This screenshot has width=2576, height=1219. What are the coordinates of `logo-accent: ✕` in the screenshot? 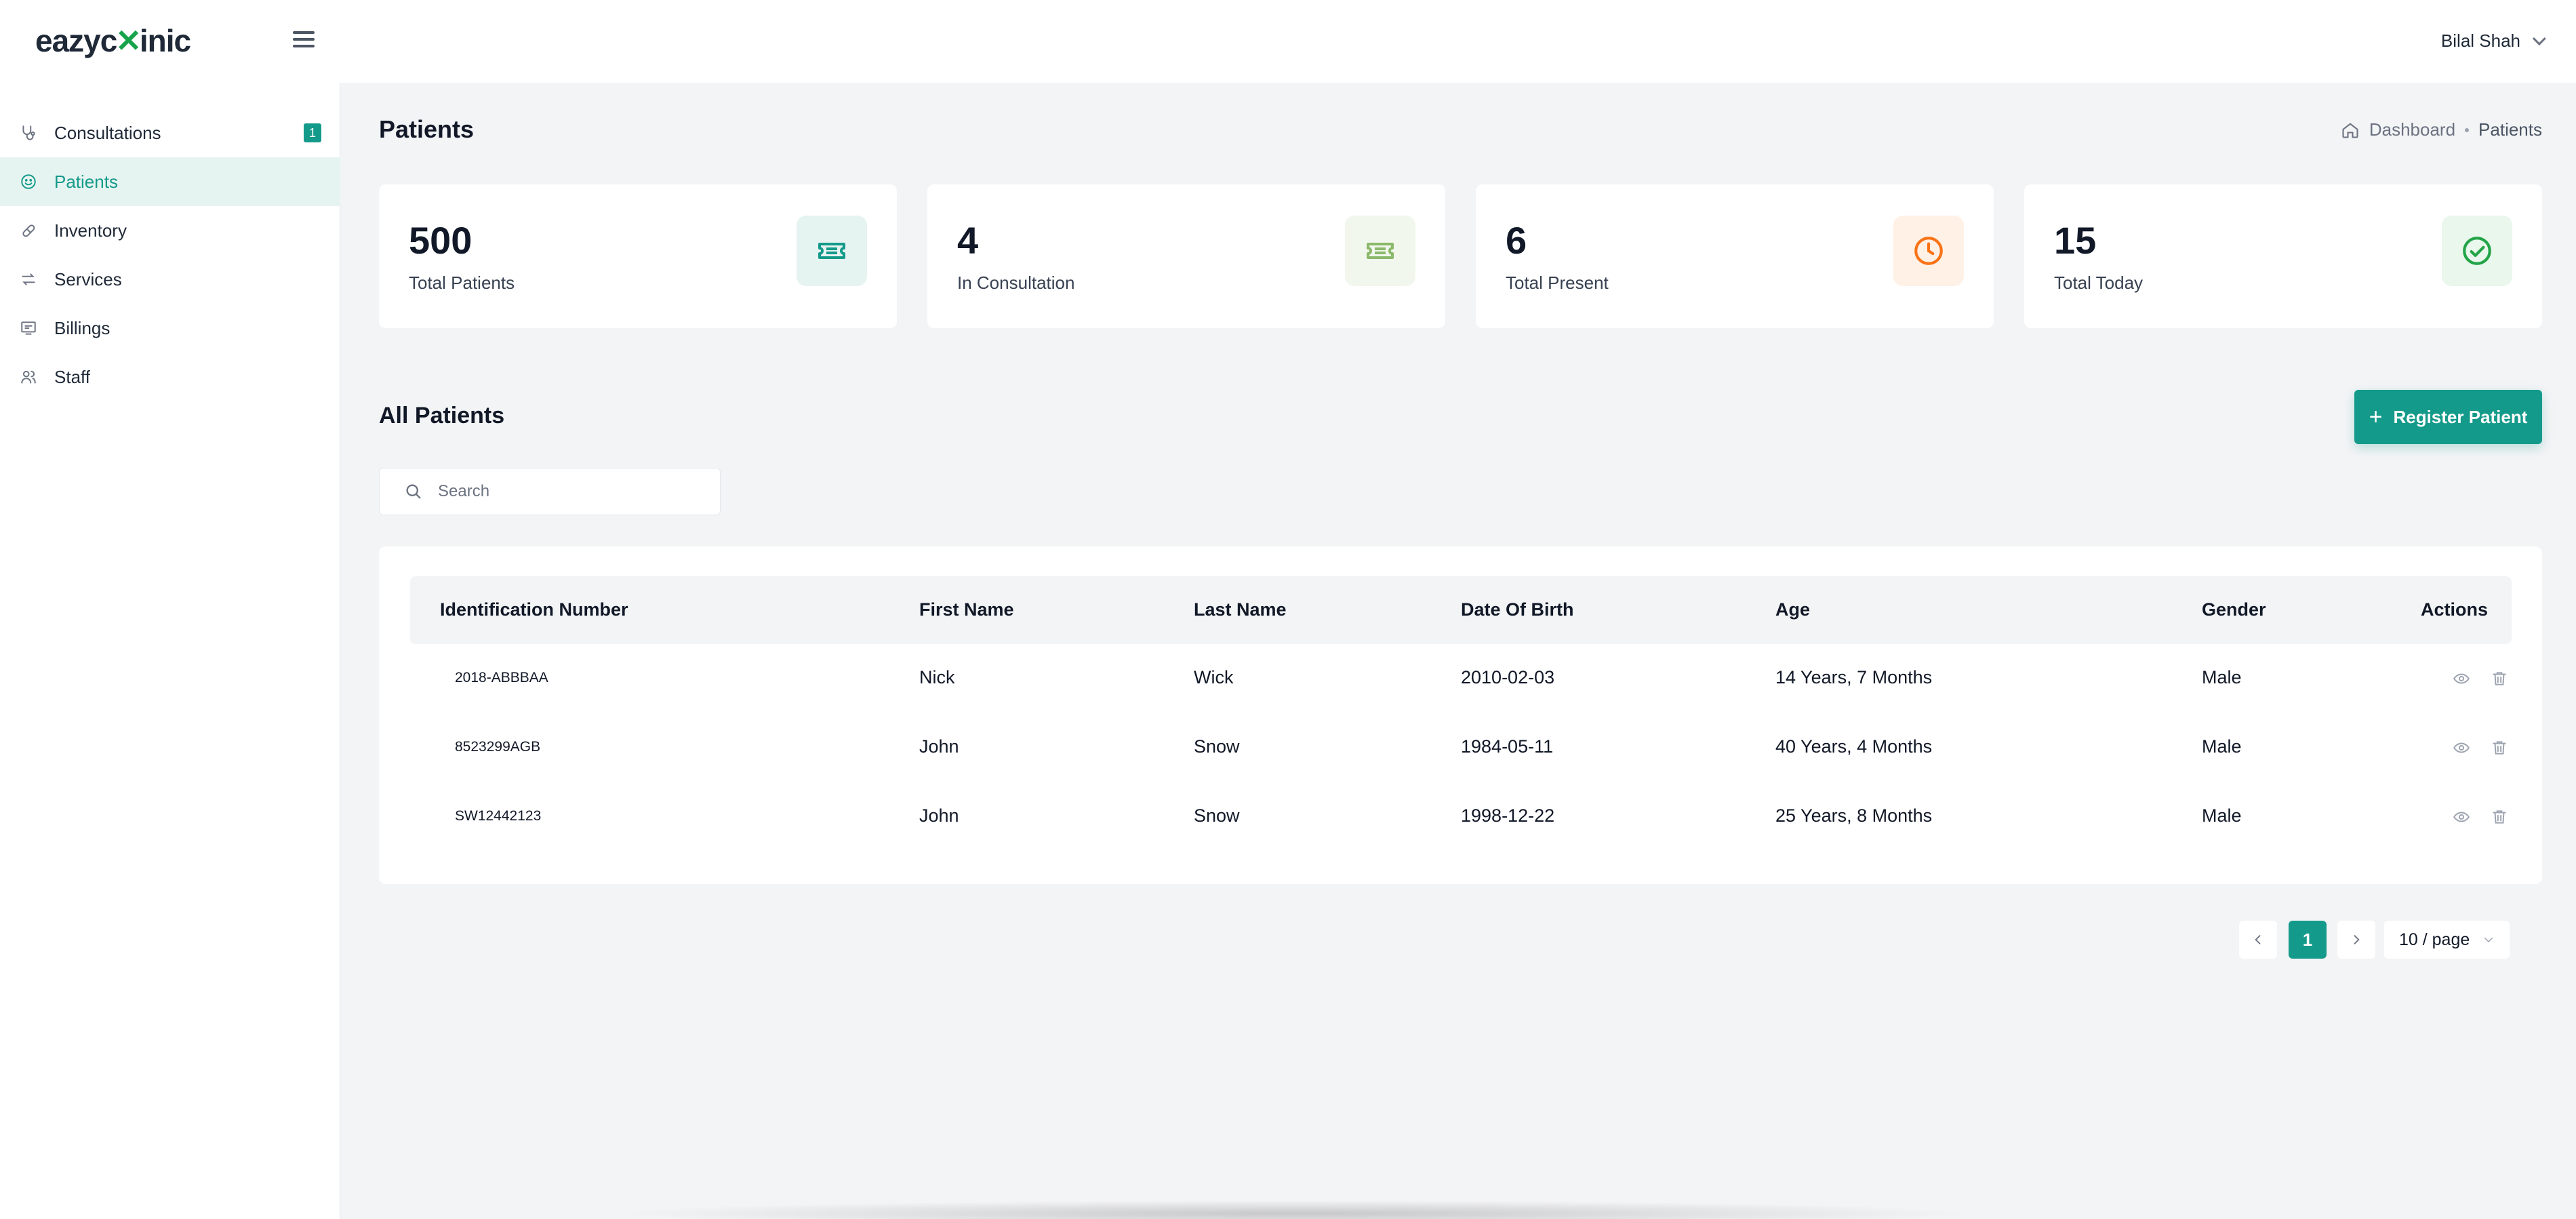 It's located at (128, 40).